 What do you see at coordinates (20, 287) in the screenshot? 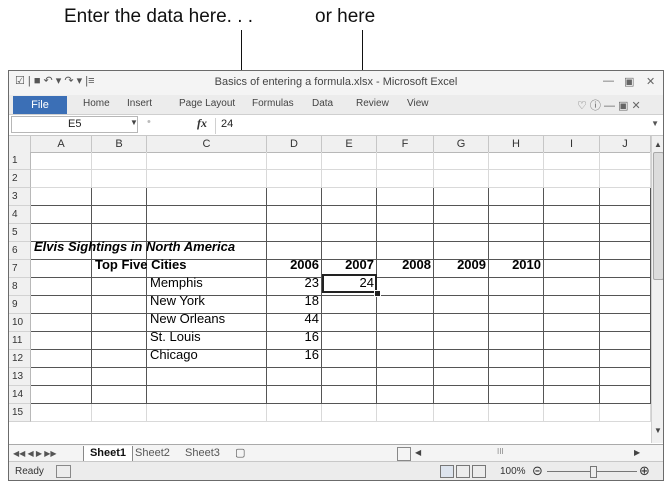
I see `row-header: 8` at bounding box center [20, 287].